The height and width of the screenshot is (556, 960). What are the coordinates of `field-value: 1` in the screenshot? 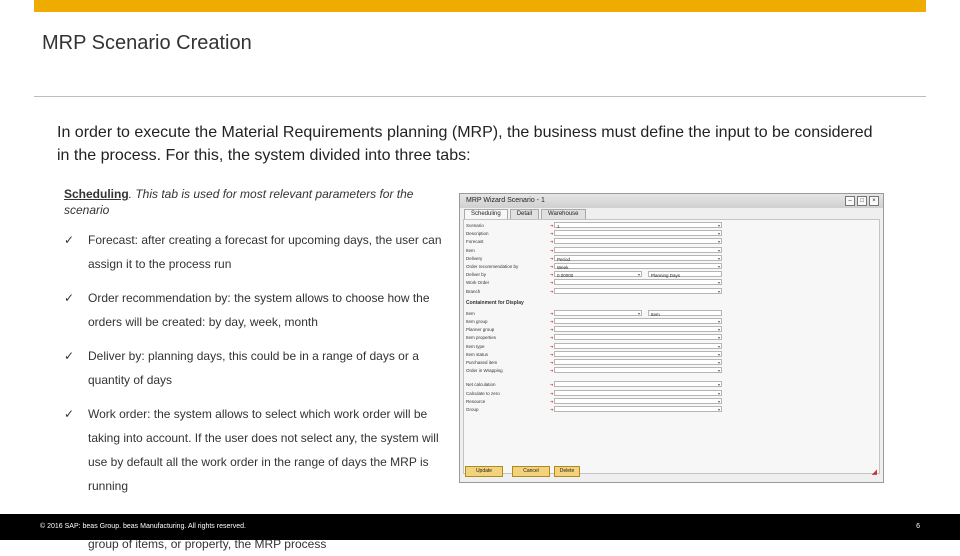 It's located at (558, 226).